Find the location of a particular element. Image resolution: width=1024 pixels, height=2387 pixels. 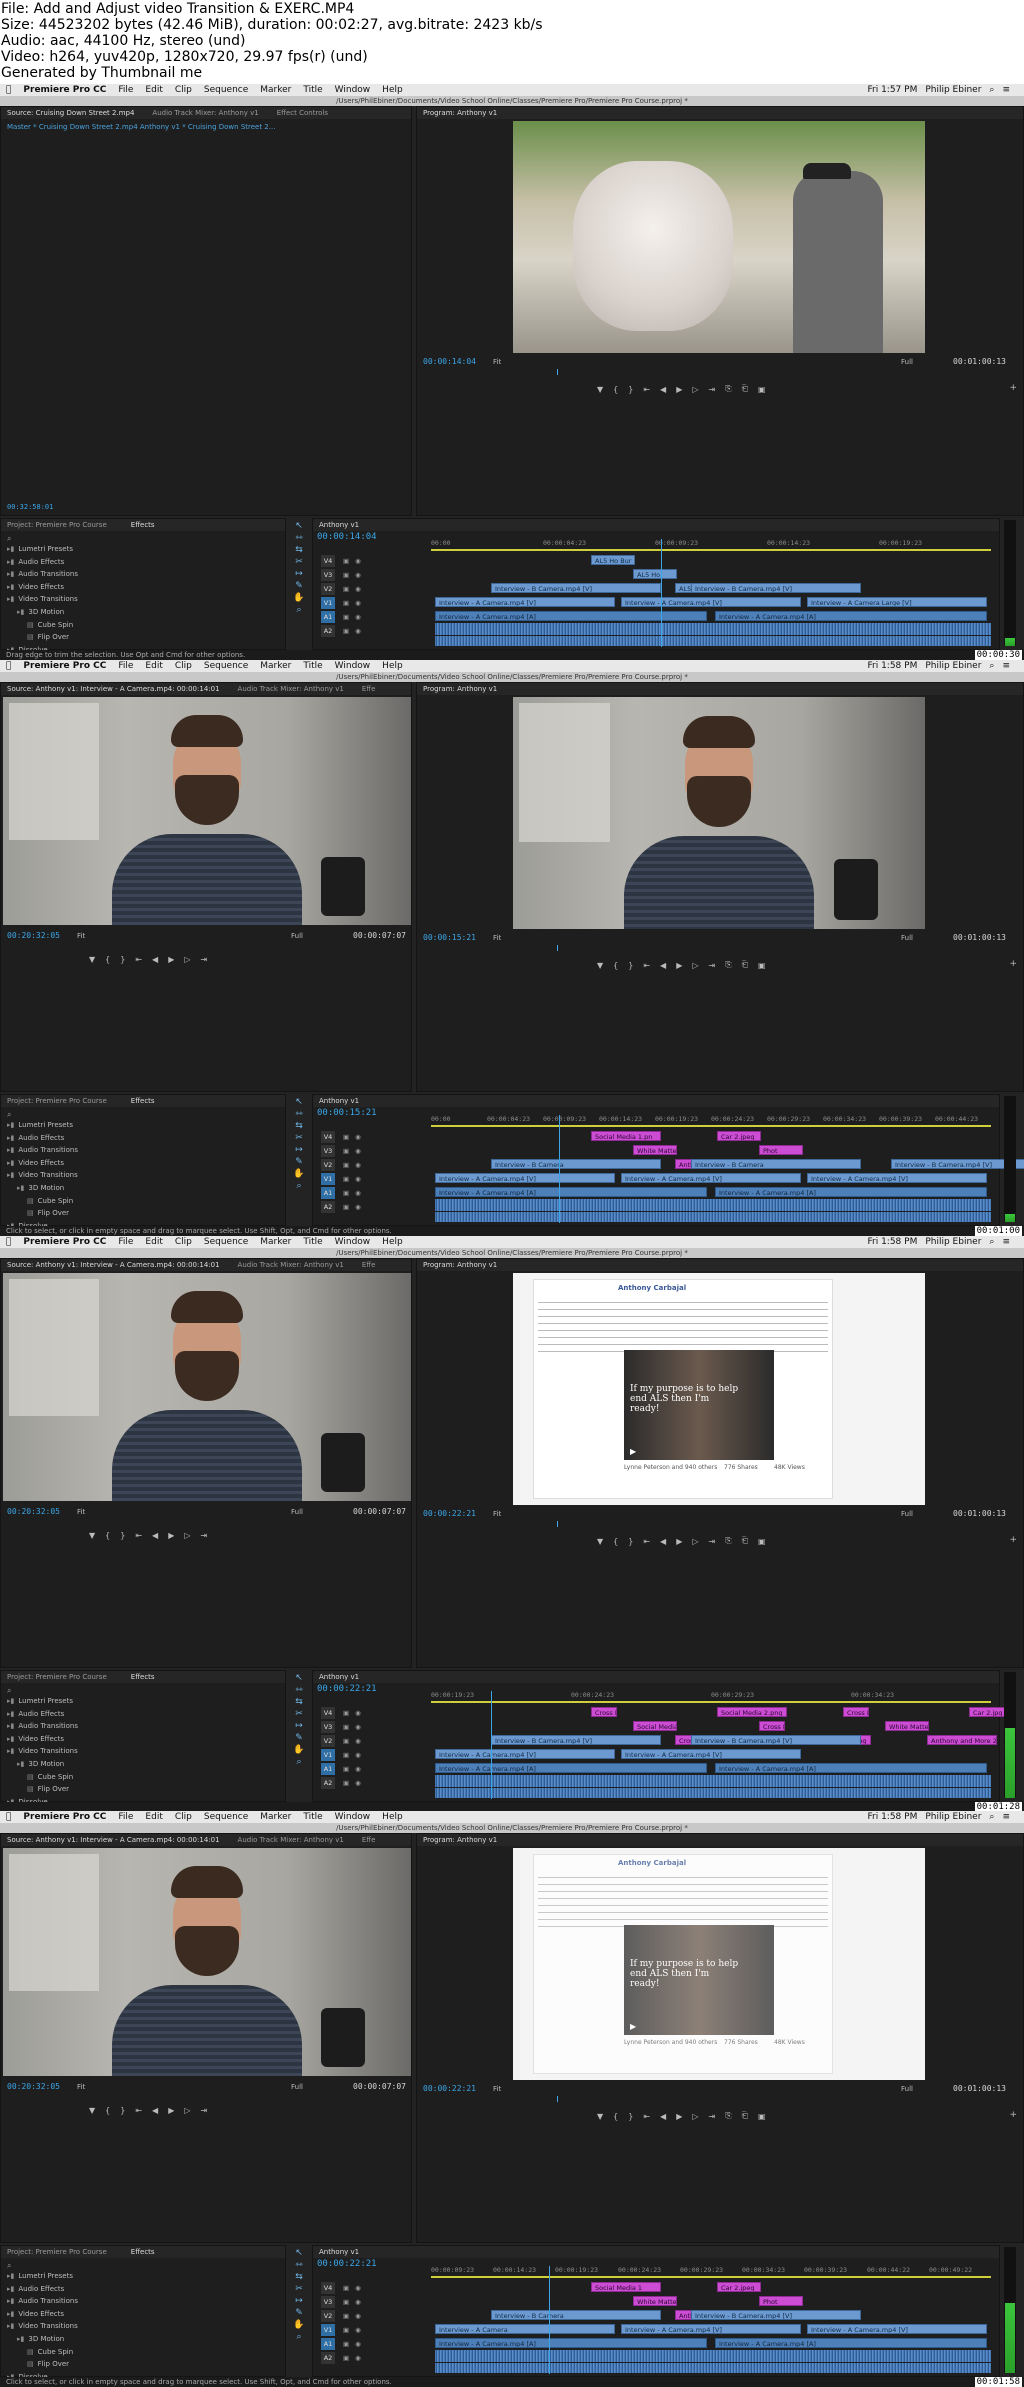

effects-folder: ▤ Flip Over is located at coordinates (42, 1789).